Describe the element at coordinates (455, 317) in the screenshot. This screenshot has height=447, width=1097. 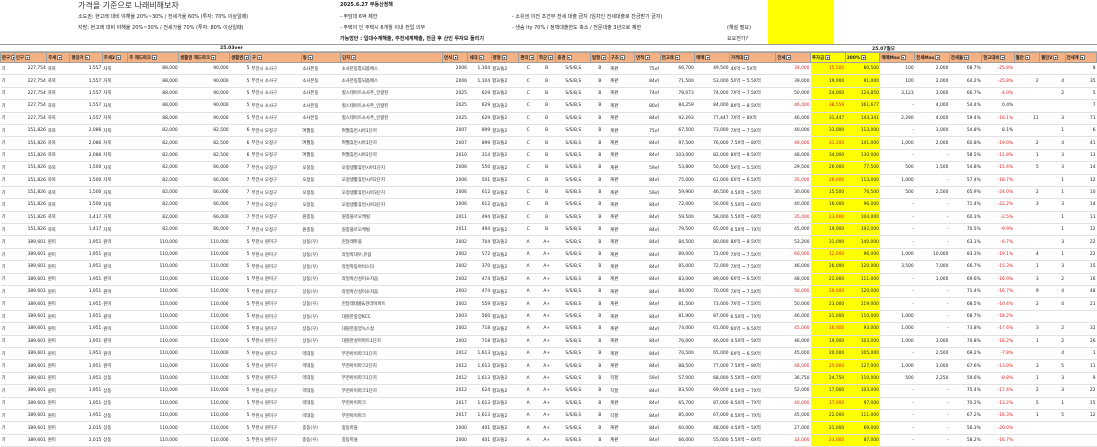
I see `table-cell: 2003` at that location.